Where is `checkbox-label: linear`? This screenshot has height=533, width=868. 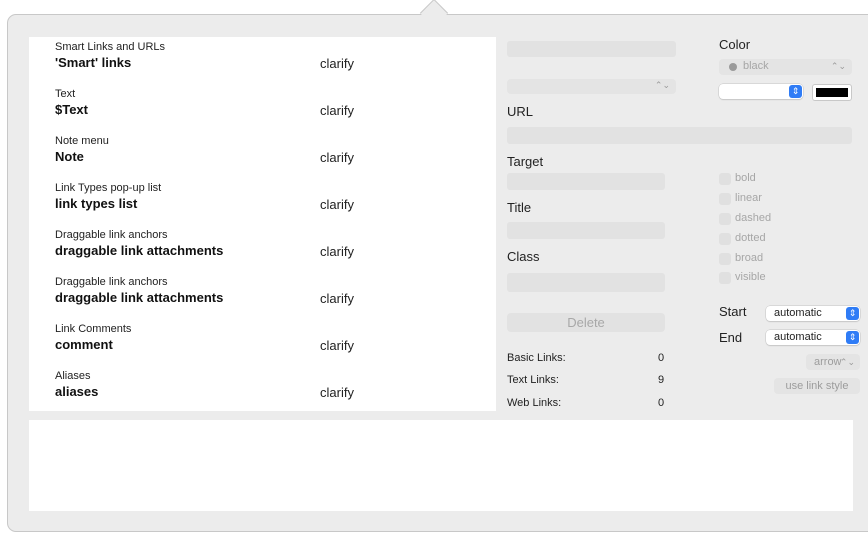 checkbox-label: linear is located at coordinates (748, 198).